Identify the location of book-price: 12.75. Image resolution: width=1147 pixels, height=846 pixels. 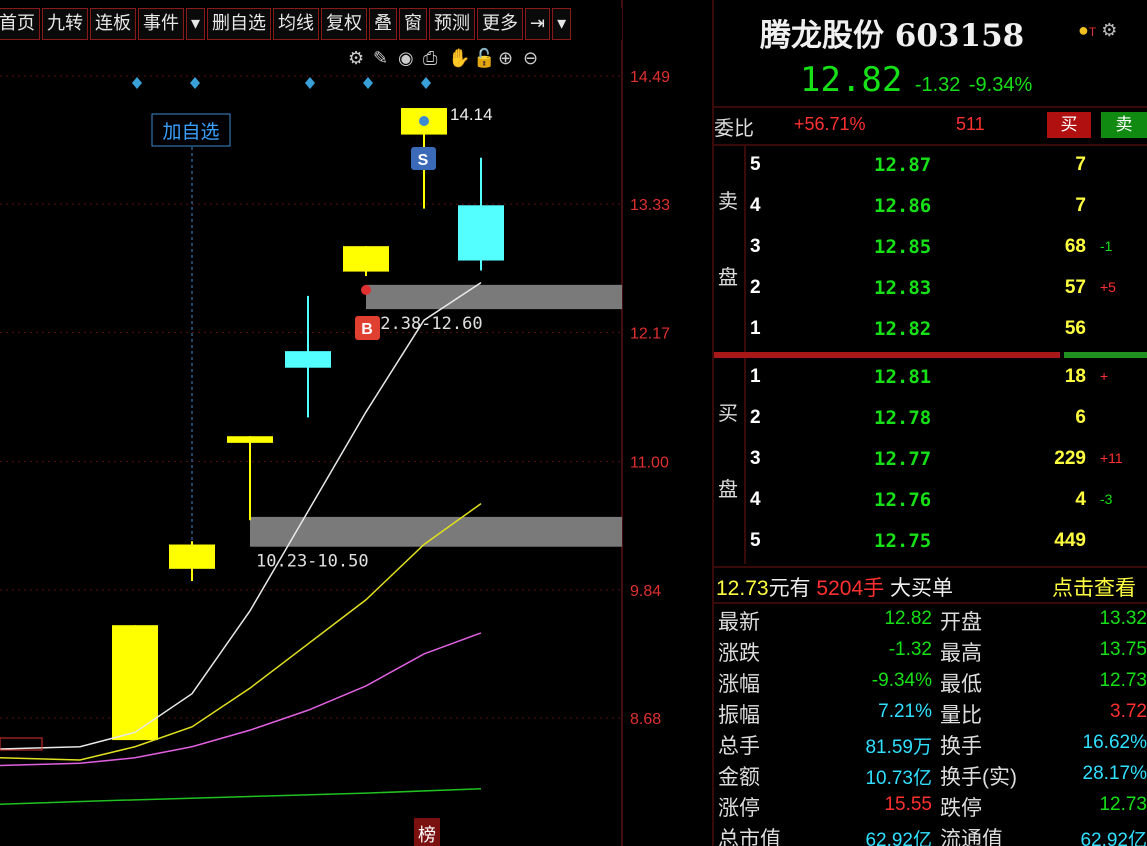
(903, 541).